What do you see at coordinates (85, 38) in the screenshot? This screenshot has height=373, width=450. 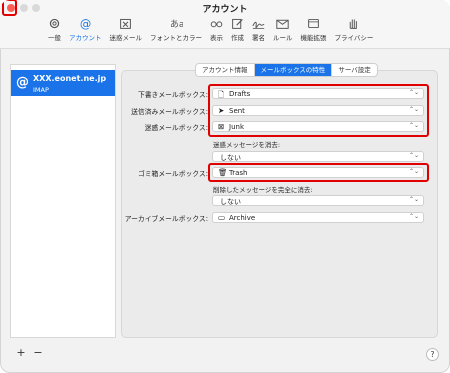 I see `toolbar-label: アカウント` at bounding box center [85, 38].